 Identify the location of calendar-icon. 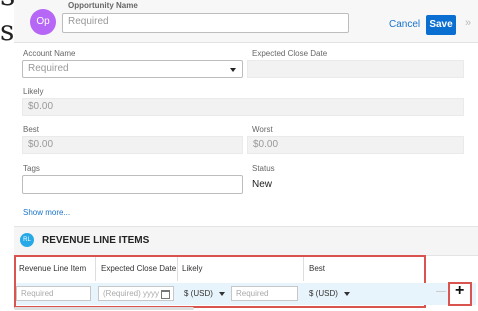
(165, 294).